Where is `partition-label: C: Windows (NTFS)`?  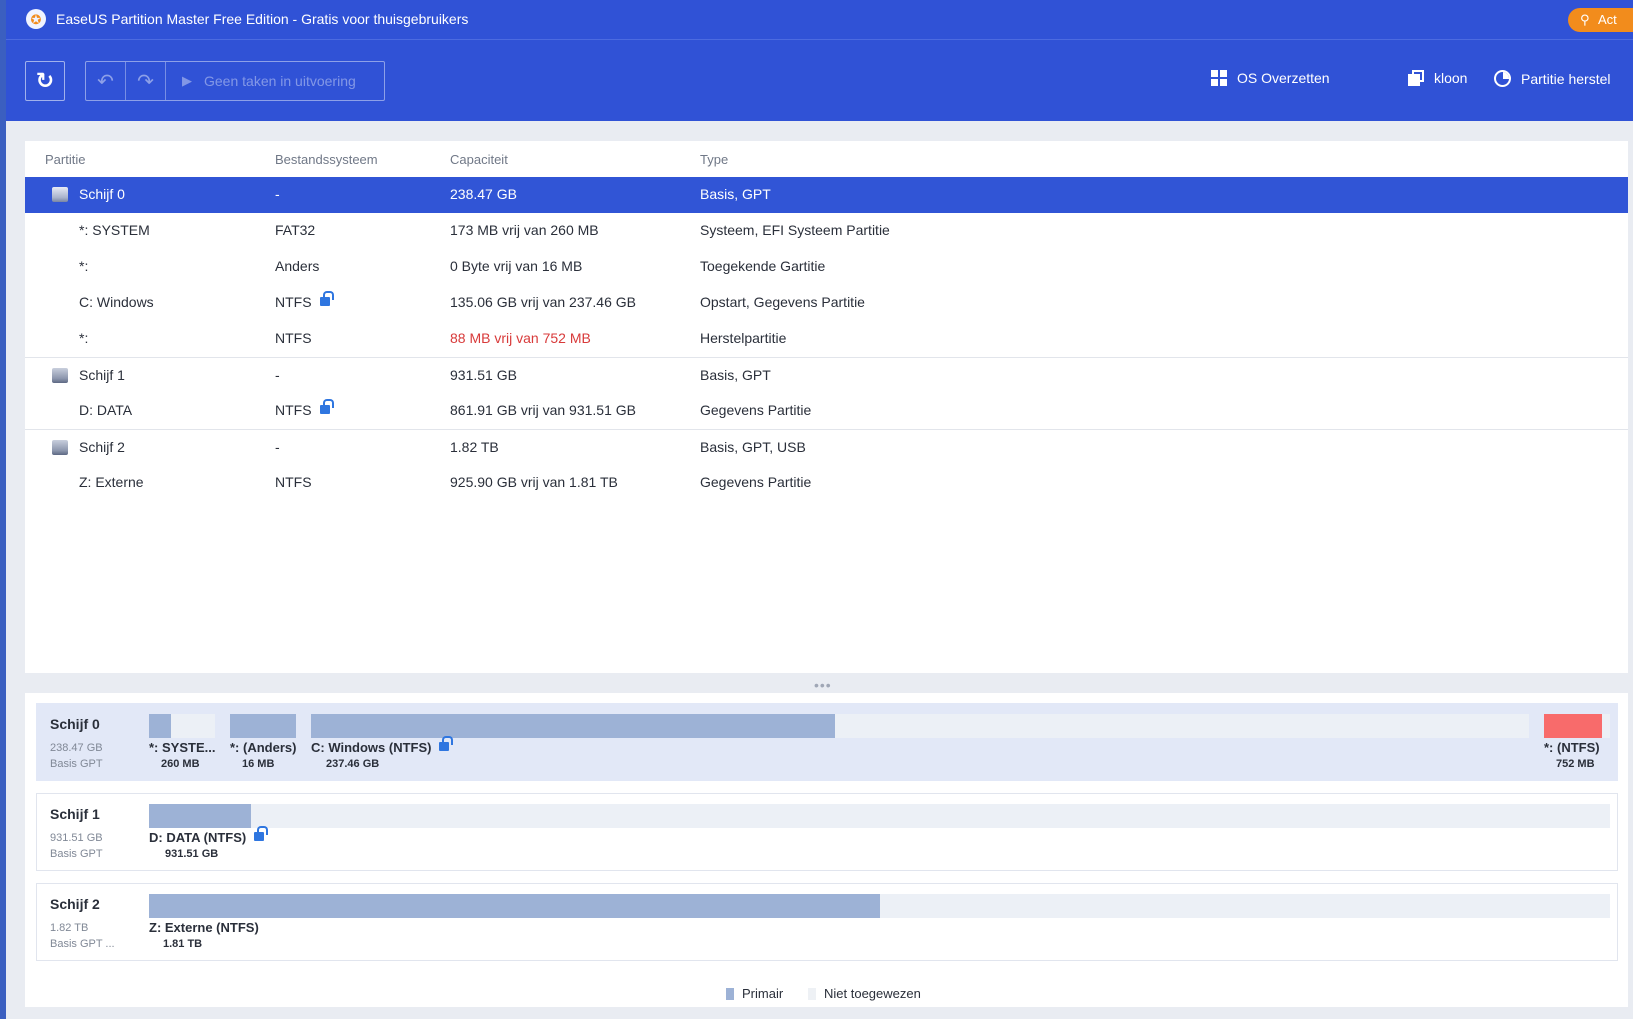 partition-label: C: Windows (NTFS) is located at coordinates (371, 747).